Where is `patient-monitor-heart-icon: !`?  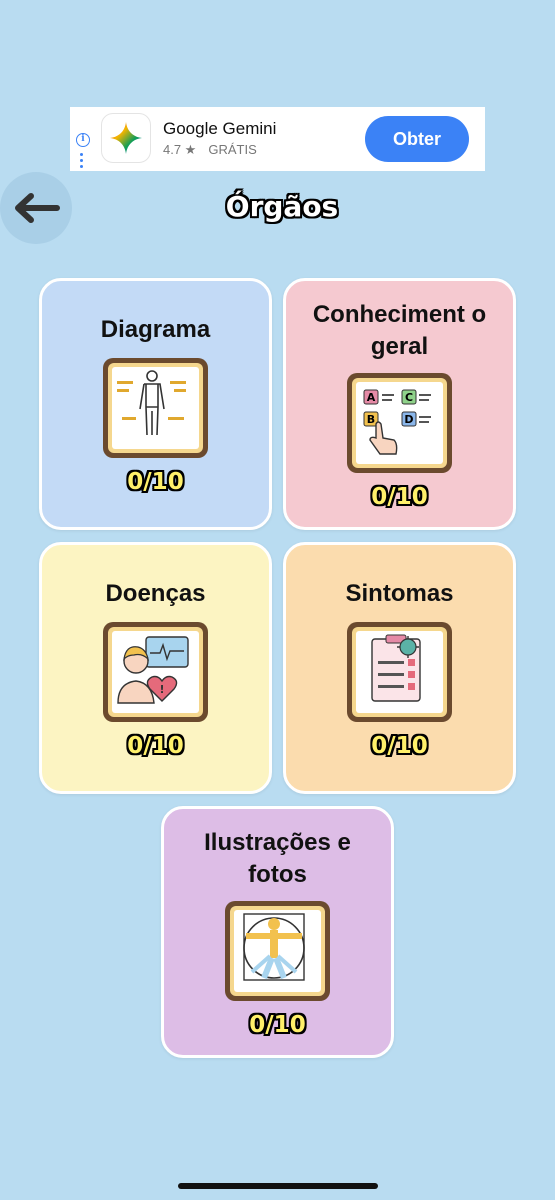
patient-monitor-heart-icon: ! is located at coordinates (155, 672).